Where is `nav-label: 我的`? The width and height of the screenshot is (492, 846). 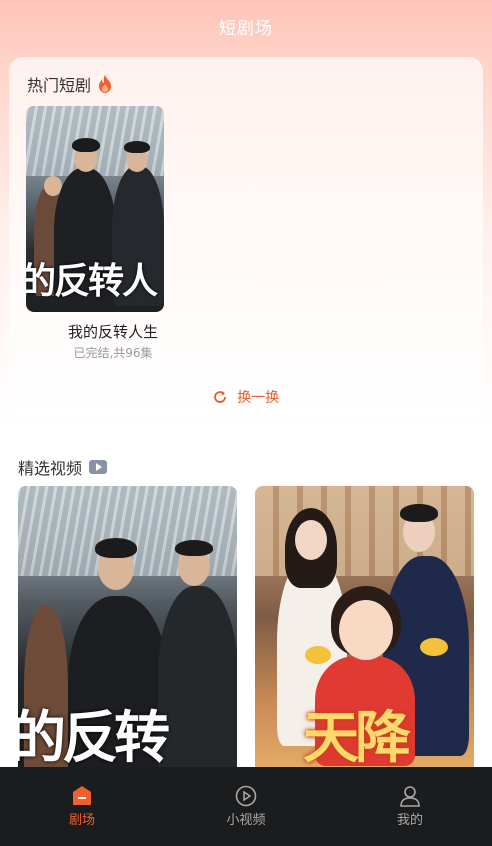 nav-label: 我的 is located at coordinates (409, 820).